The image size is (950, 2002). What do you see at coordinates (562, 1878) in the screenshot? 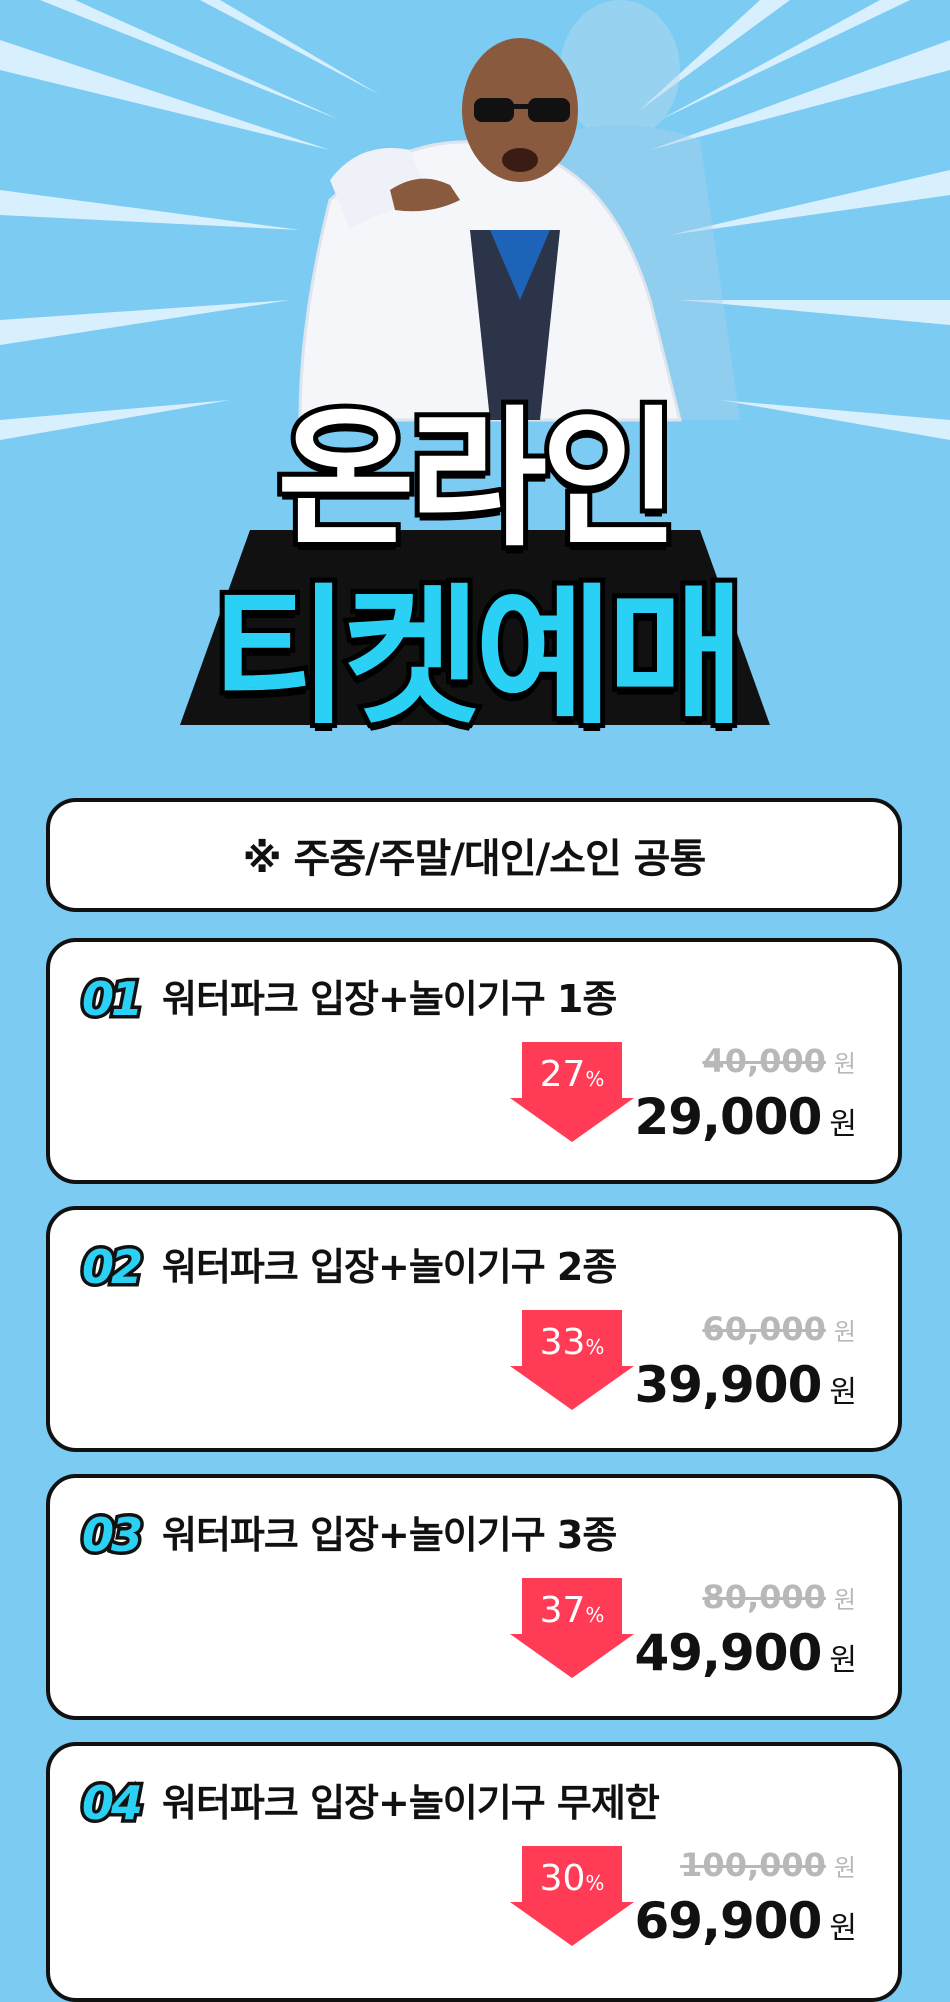
I see `discount-value: 30` at bounding box center [562, 1878].